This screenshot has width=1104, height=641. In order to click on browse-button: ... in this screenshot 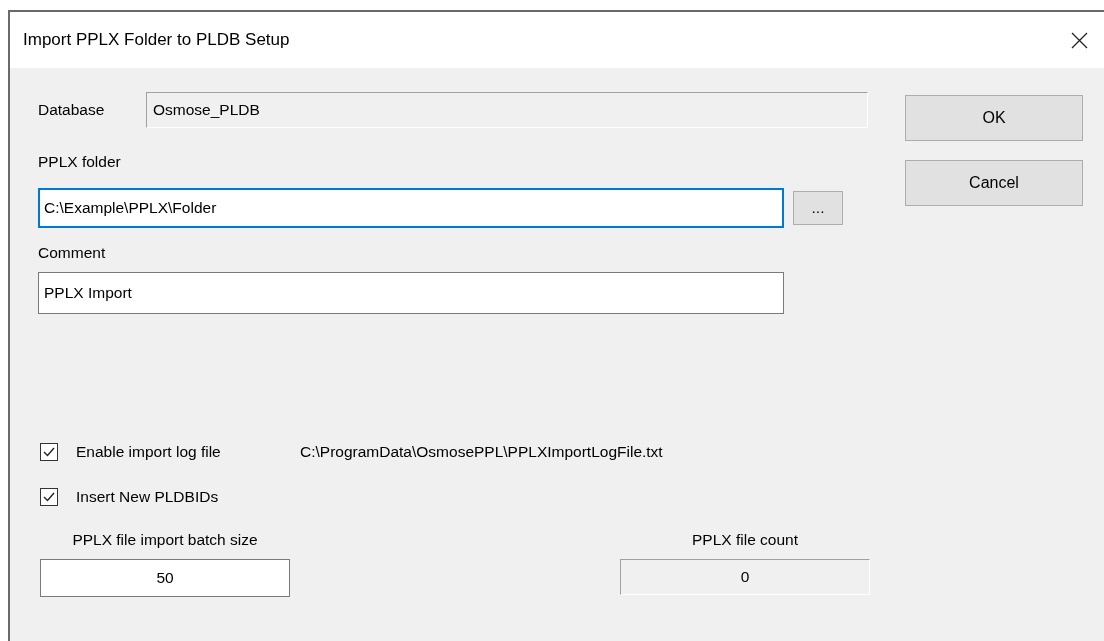, I will do `click(818, 208)`.